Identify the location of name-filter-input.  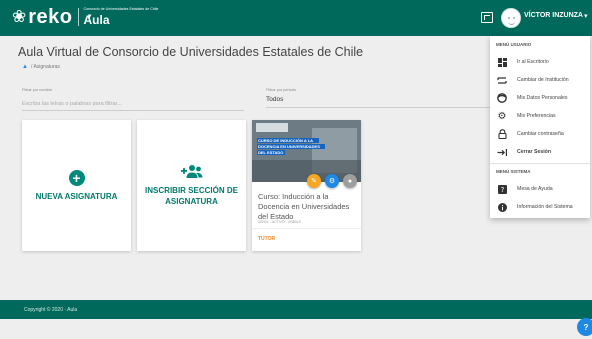
(133, 104).